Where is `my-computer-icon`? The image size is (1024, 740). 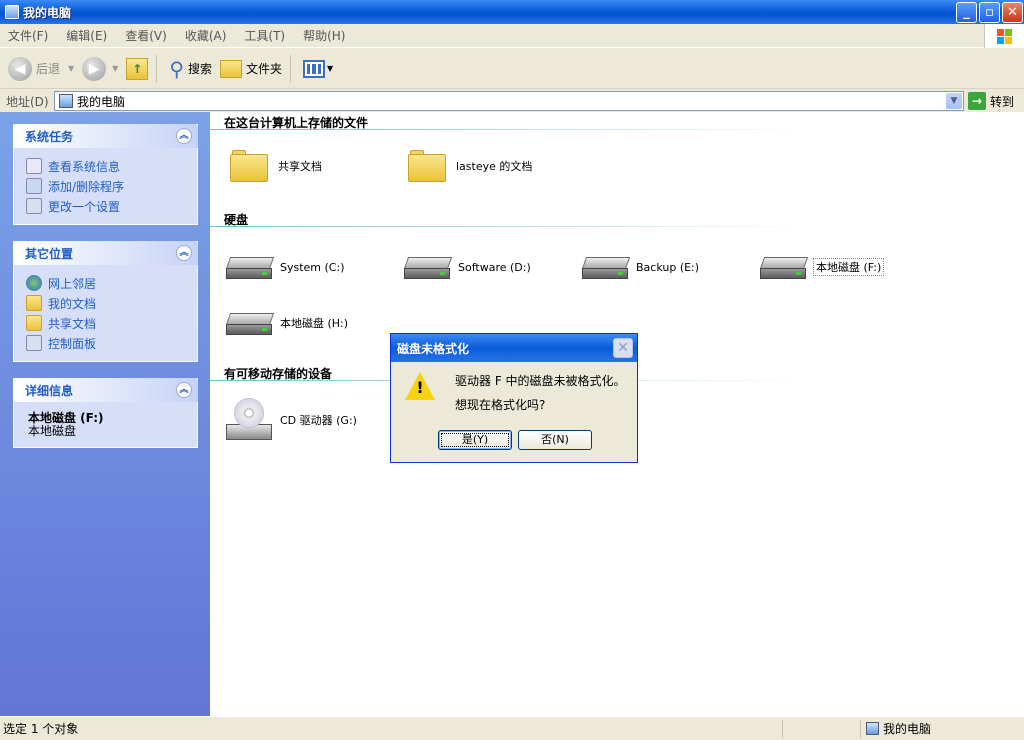 my-computer-icon is located at coordinates (12, 12).